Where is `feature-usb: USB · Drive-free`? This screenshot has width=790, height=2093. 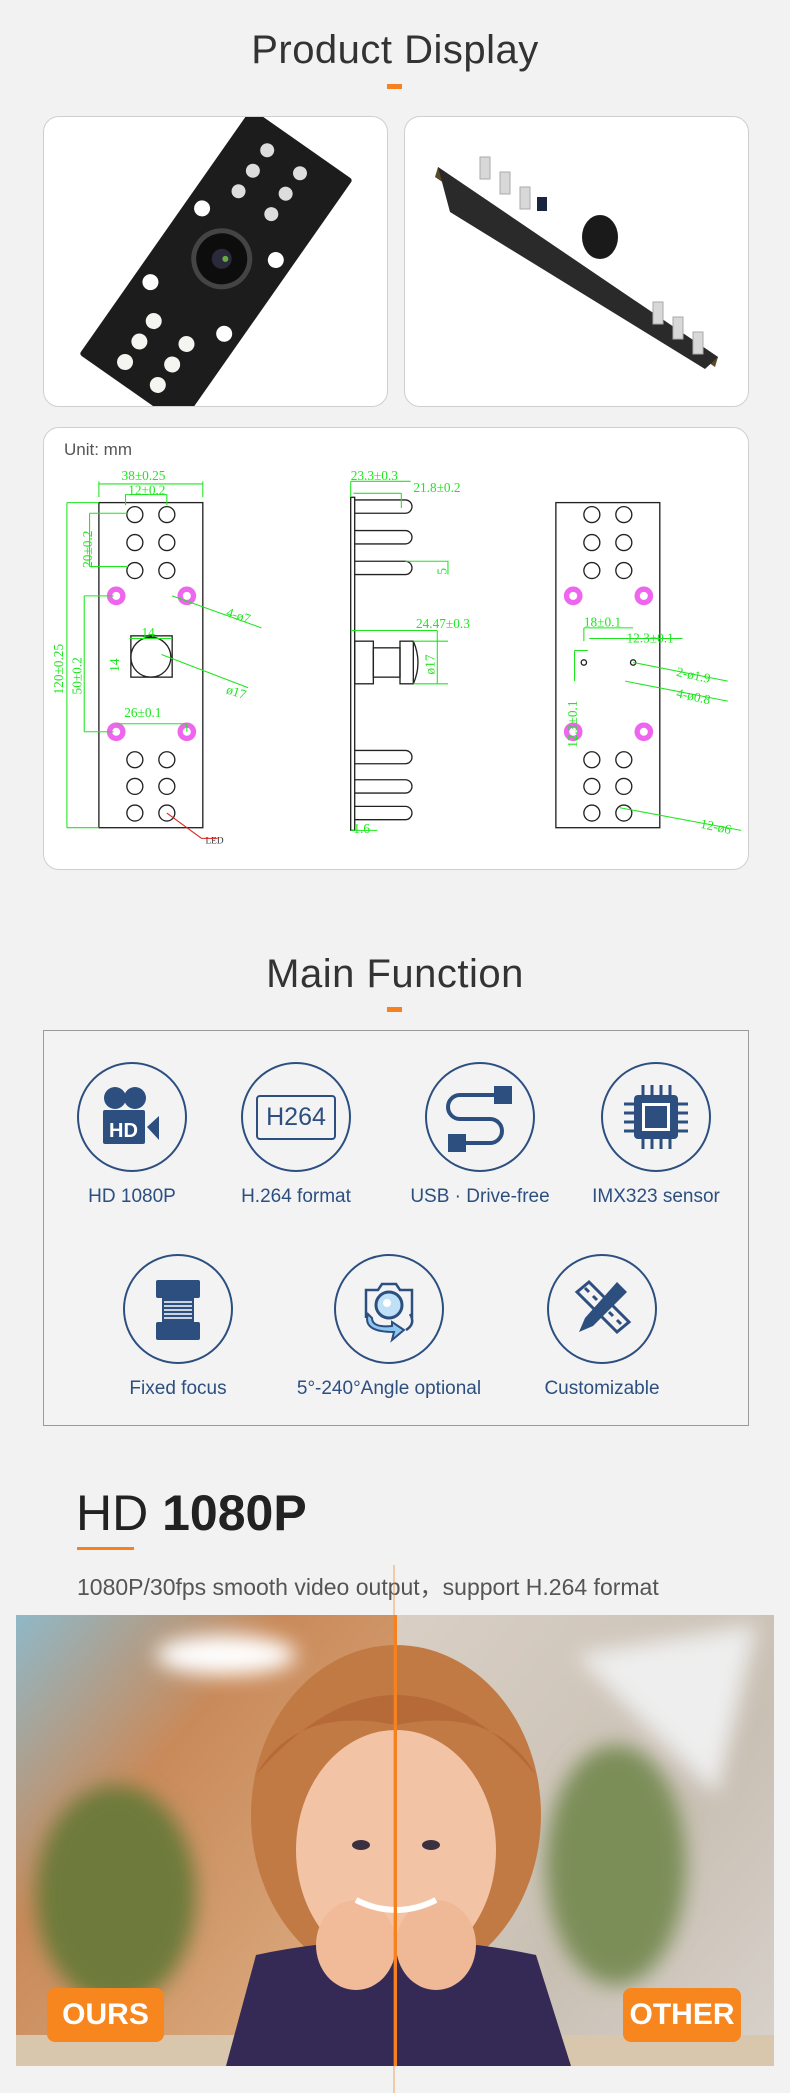 feature-usb: USB · Drive-free is located at coordinates (480, 1135).